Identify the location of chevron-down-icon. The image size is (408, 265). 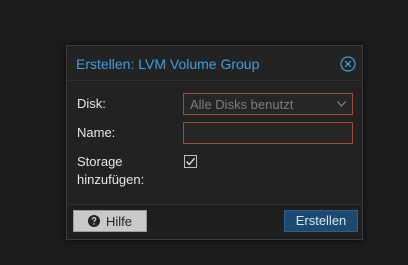
(341, 104).